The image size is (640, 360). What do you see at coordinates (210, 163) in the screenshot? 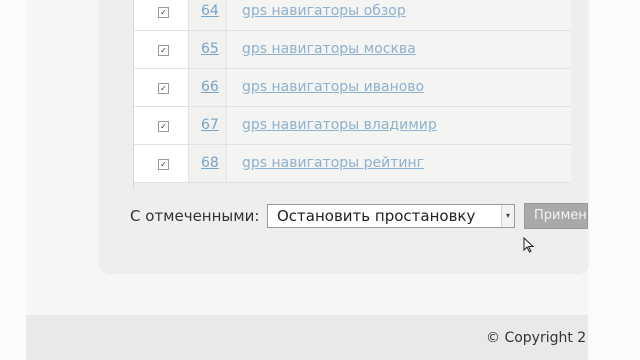
I see `row-number-link: 68` at bounding box center [210, 163].